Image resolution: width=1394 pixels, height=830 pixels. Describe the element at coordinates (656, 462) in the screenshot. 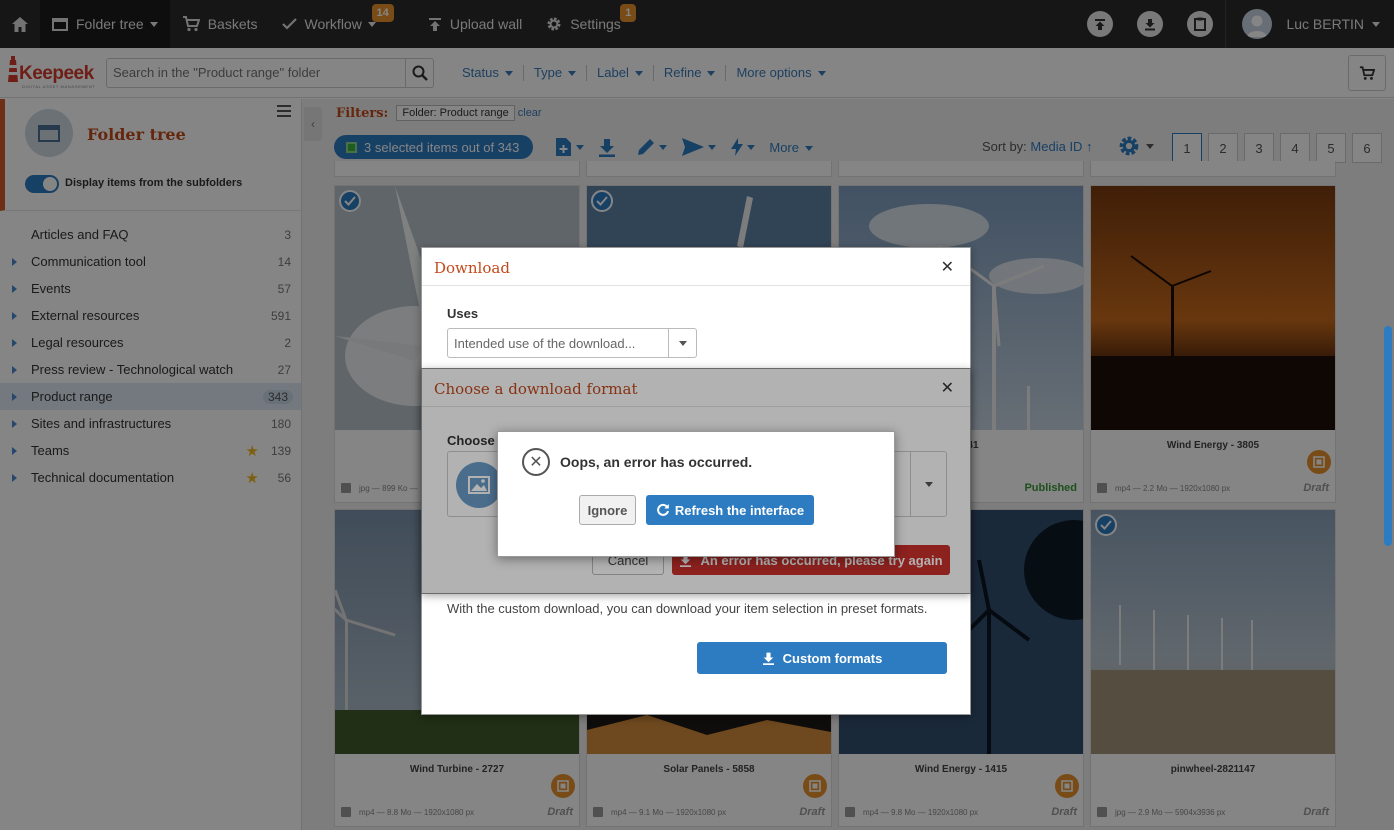

I see `error-message: Oops, an error has occurred.` at that location.